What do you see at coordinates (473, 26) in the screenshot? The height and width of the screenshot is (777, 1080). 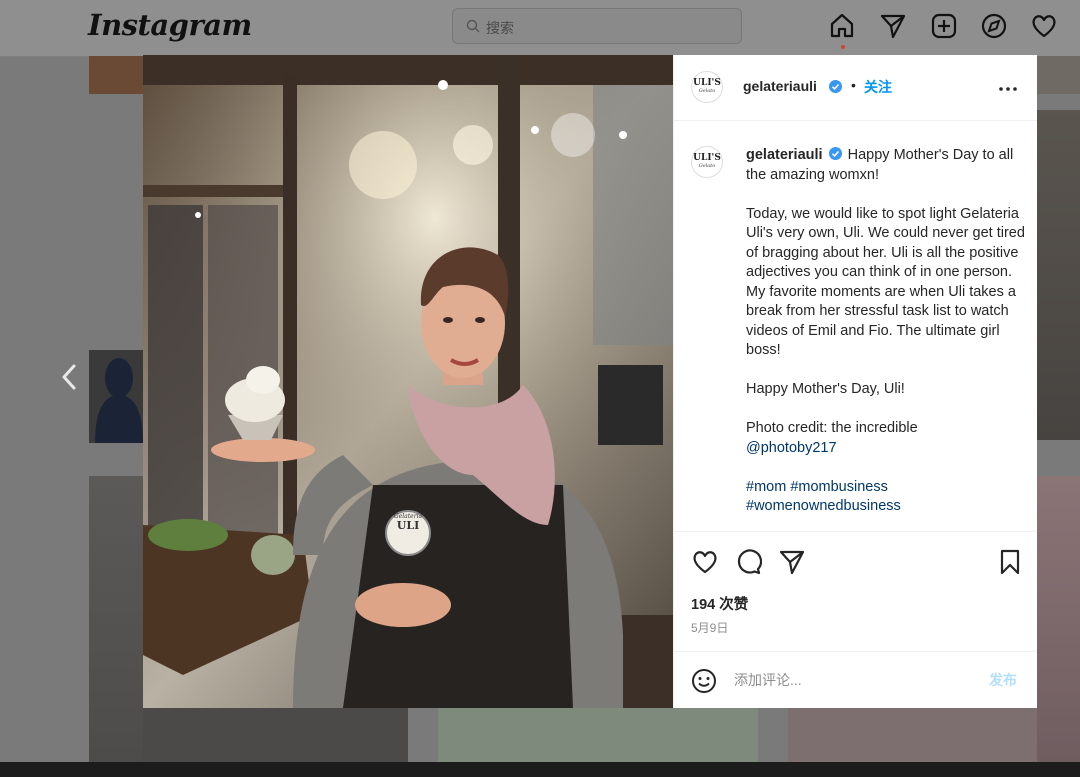 I see `search-icon` at bounding box center [473, 26].